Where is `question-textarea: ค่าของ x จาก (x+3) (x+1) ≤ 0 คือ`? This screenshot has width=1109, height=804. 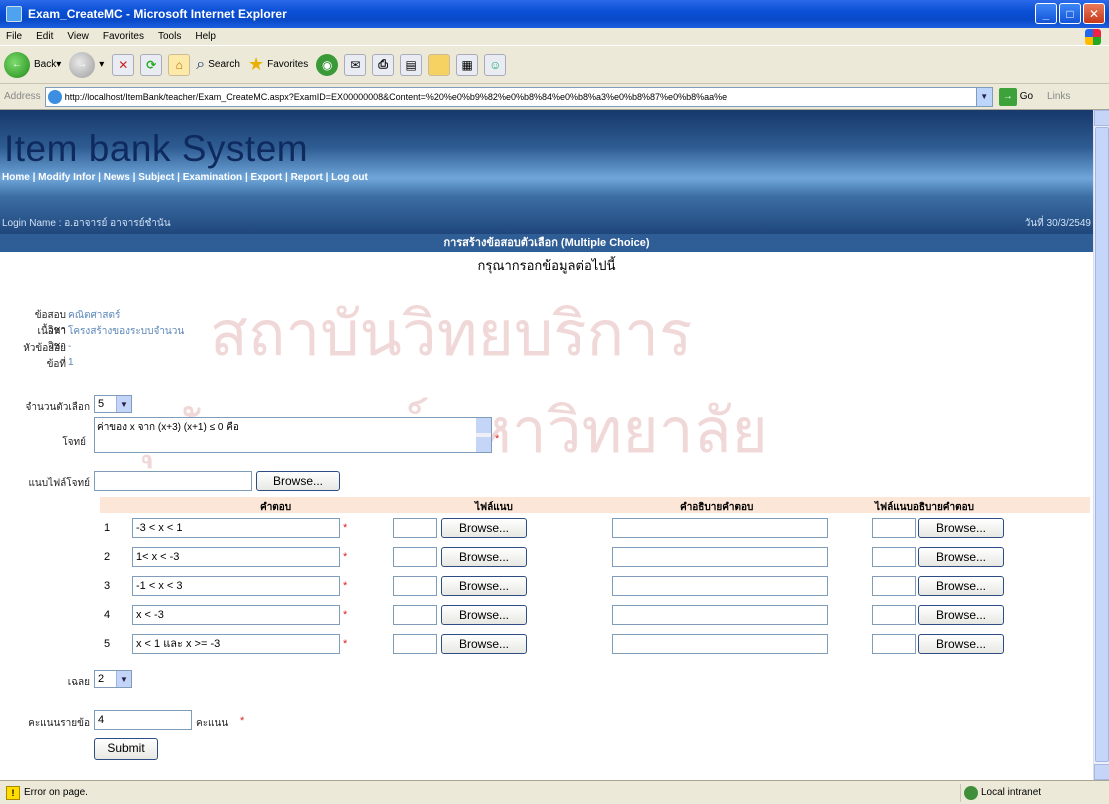 question-textarea: ค่าของ x จาก (x+3) (x+1) ≤ 0 คือ is located at coordinates (293, 435).